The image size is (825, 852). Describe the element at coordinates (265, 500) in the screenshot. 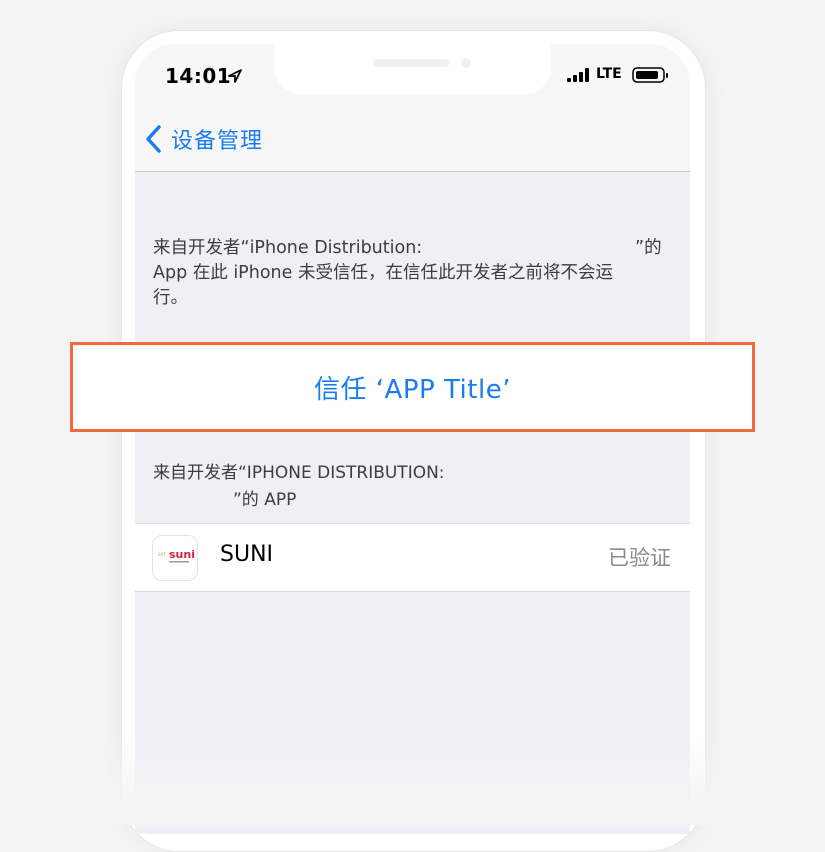

I see `apps-section-header-line2: ”的 APP` at that location.